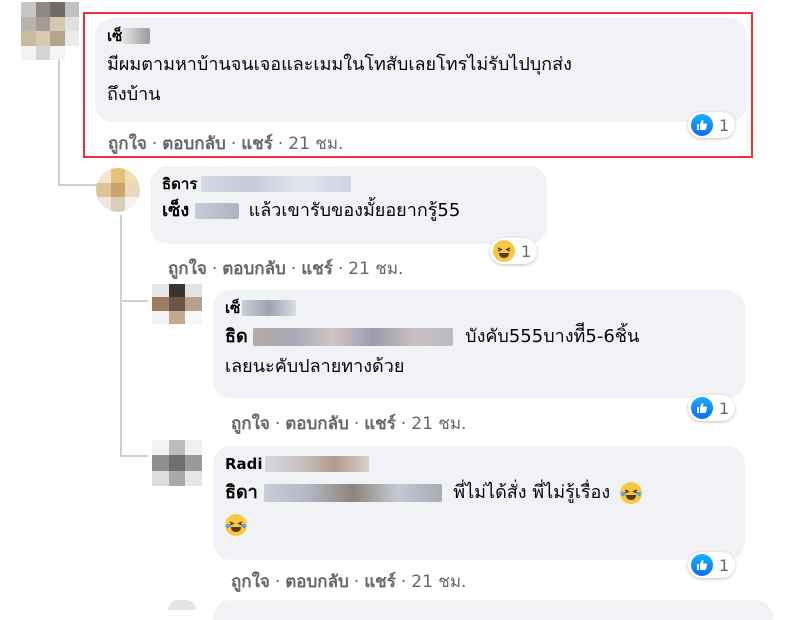 This screenshot has height=620, width=800. I want to click on comment-text-line: พี่ไม่ได้สั่ง พี่ไม่รู้เรื่อง, so click(532, 492).